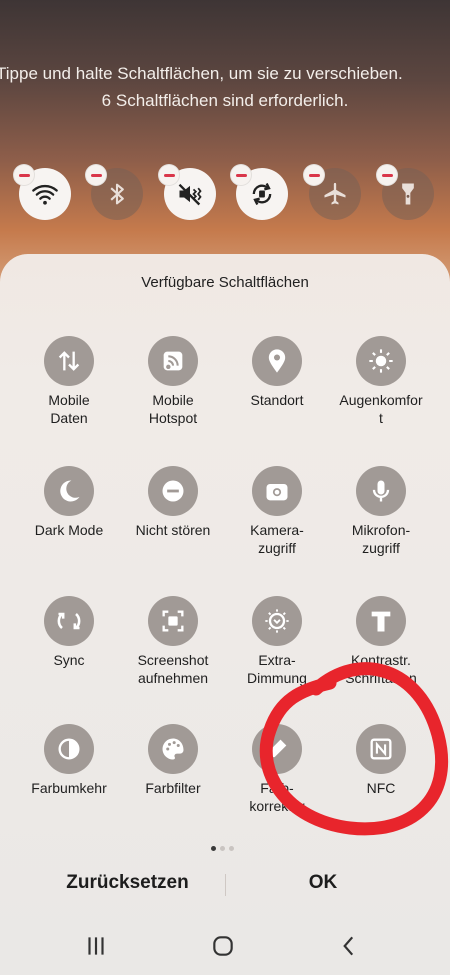  I want to click on tile-mobile-data: Mobile Daten, so click(69, 381).